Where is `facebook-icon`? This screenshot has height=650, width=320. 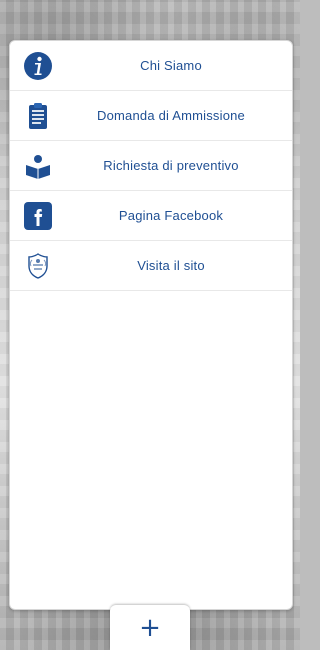
facebook-icon is located at coordinates (38, 216).